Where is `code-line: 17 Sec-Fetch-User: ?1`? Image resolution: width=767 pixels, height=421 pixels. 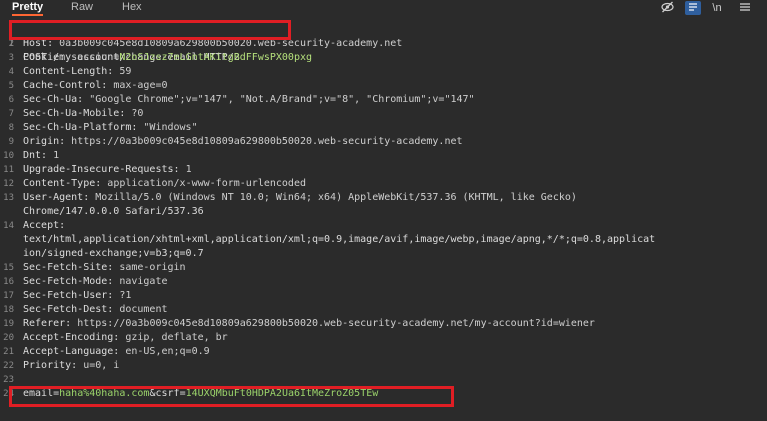
code-line: 17 Sec-Fetch-User: ?1 is located at coordinates (383, 296).